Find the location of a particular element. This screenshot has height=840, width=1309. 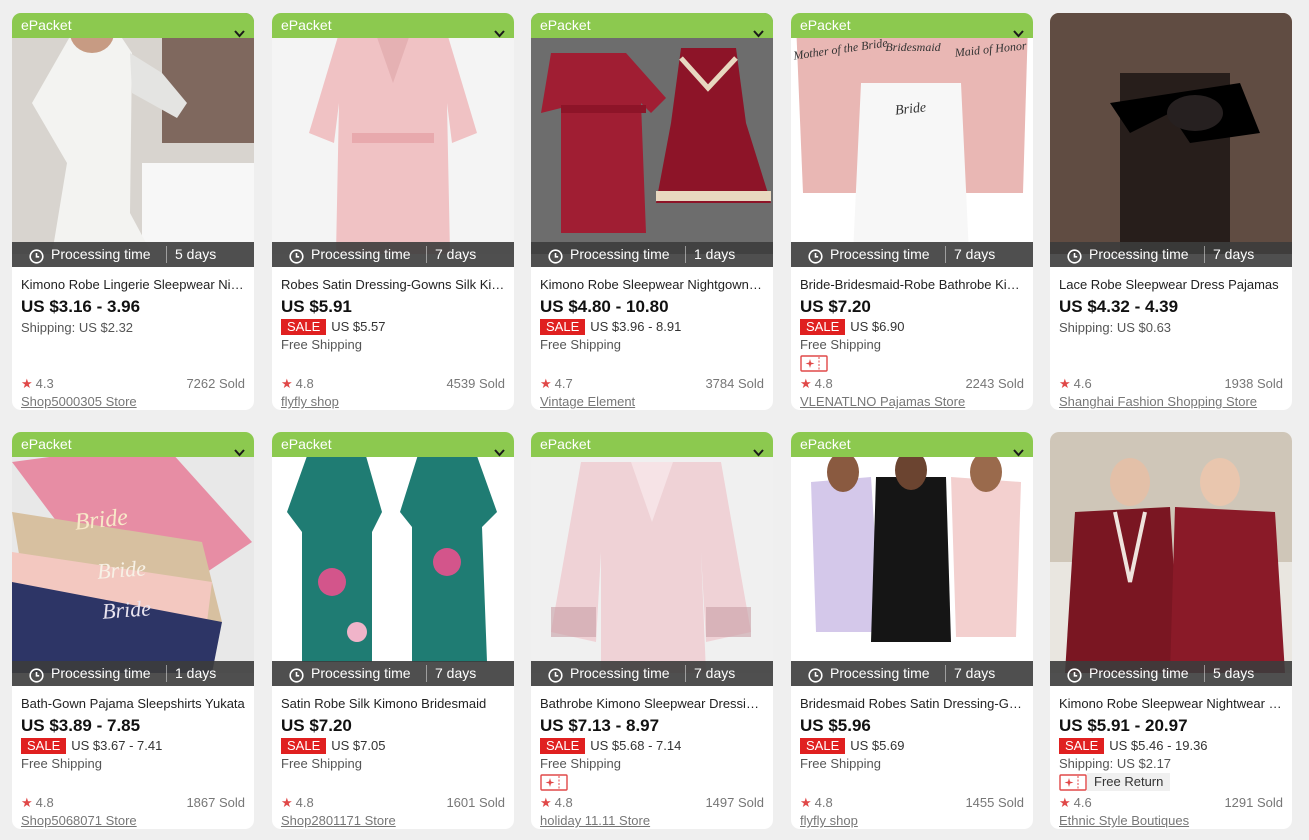

product-photo: BrideBrideBride is located at coordinates (133, 552).